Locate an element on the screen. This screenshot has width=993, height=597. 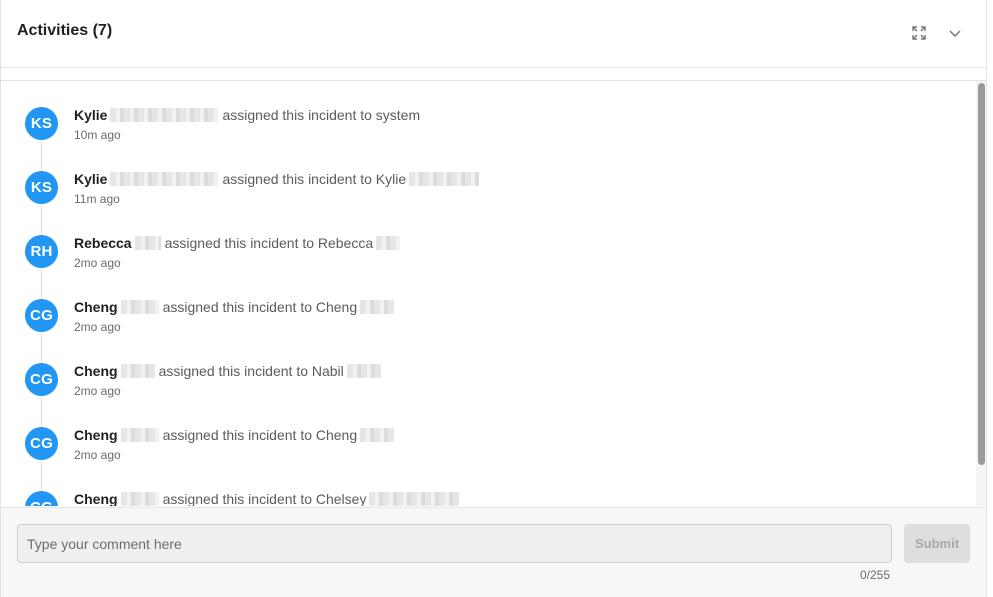
activity-description: assigned this incident to Chelsey is located at coordinates (264, 498).